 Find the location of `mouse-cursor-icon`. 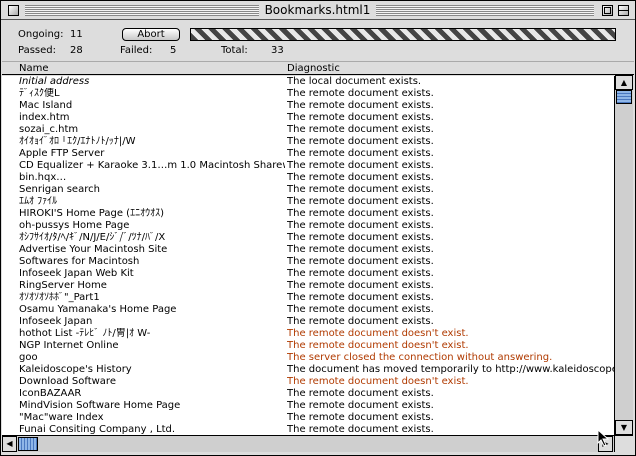

mouse-cursor-icon is located at coordinates (603, 438).